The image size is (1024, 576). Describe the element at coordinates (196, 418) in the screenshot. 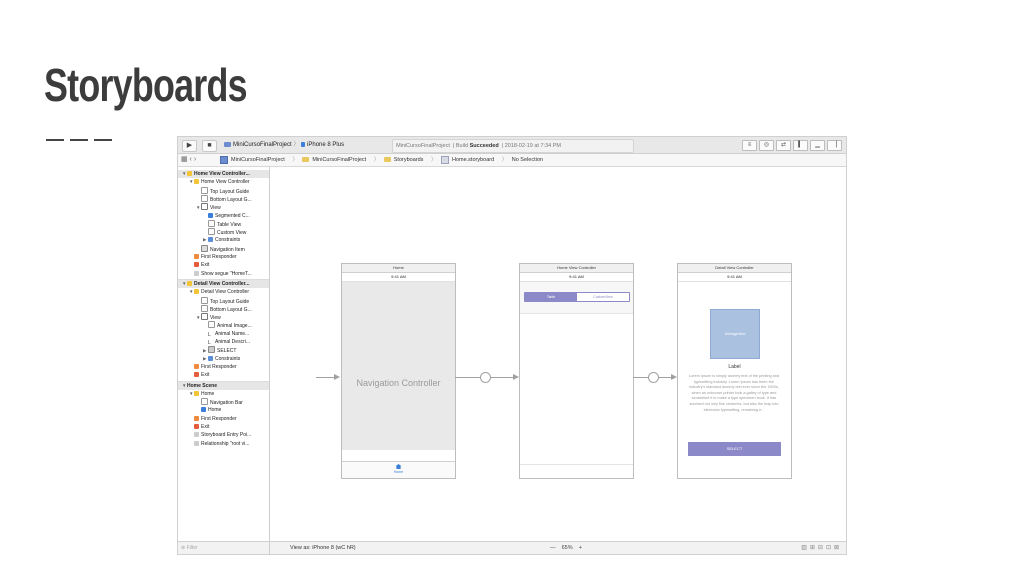

I see `first-responder-icon` at that location.